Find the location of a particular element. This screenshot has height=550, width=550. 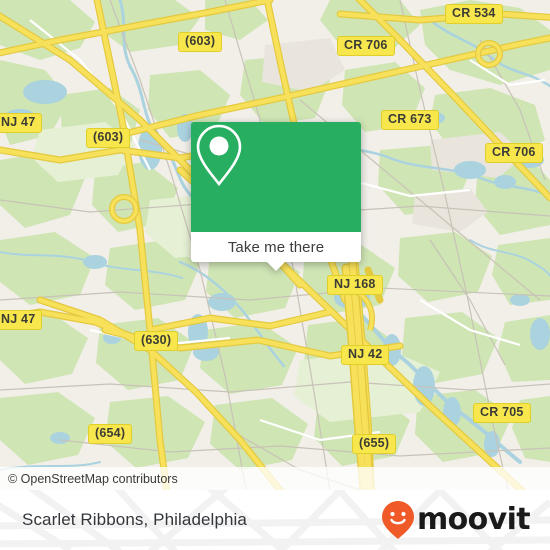

callout-card-header is located at coordinates (276, 177).